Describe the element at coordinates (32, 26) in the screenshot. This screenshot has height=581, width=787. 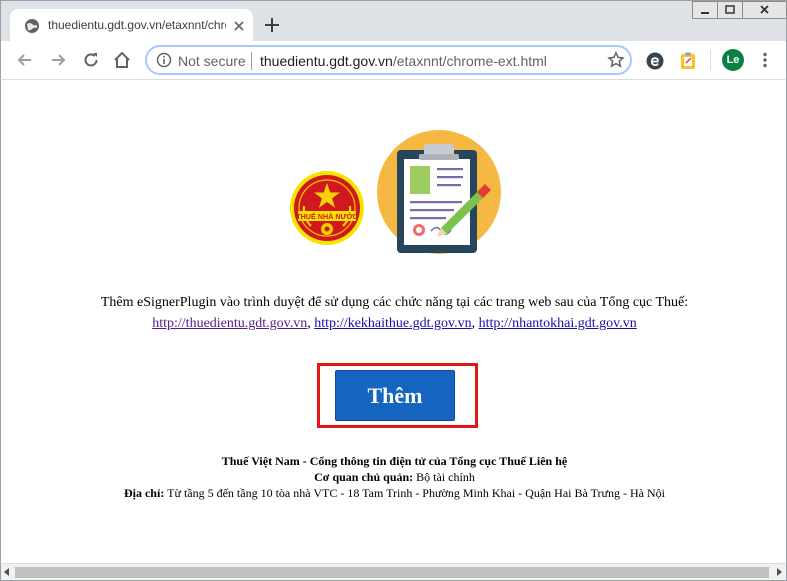
I see `globe-icon` at that location.